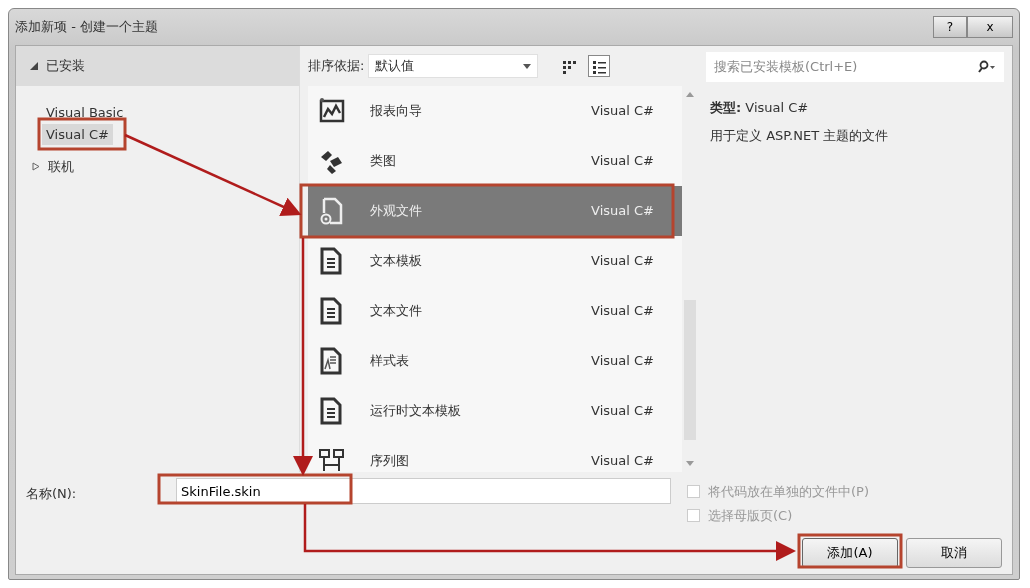 The width and height of the screenshot is (1030, 588). I want to click on template-name: 文本模板, so click(396, 261).